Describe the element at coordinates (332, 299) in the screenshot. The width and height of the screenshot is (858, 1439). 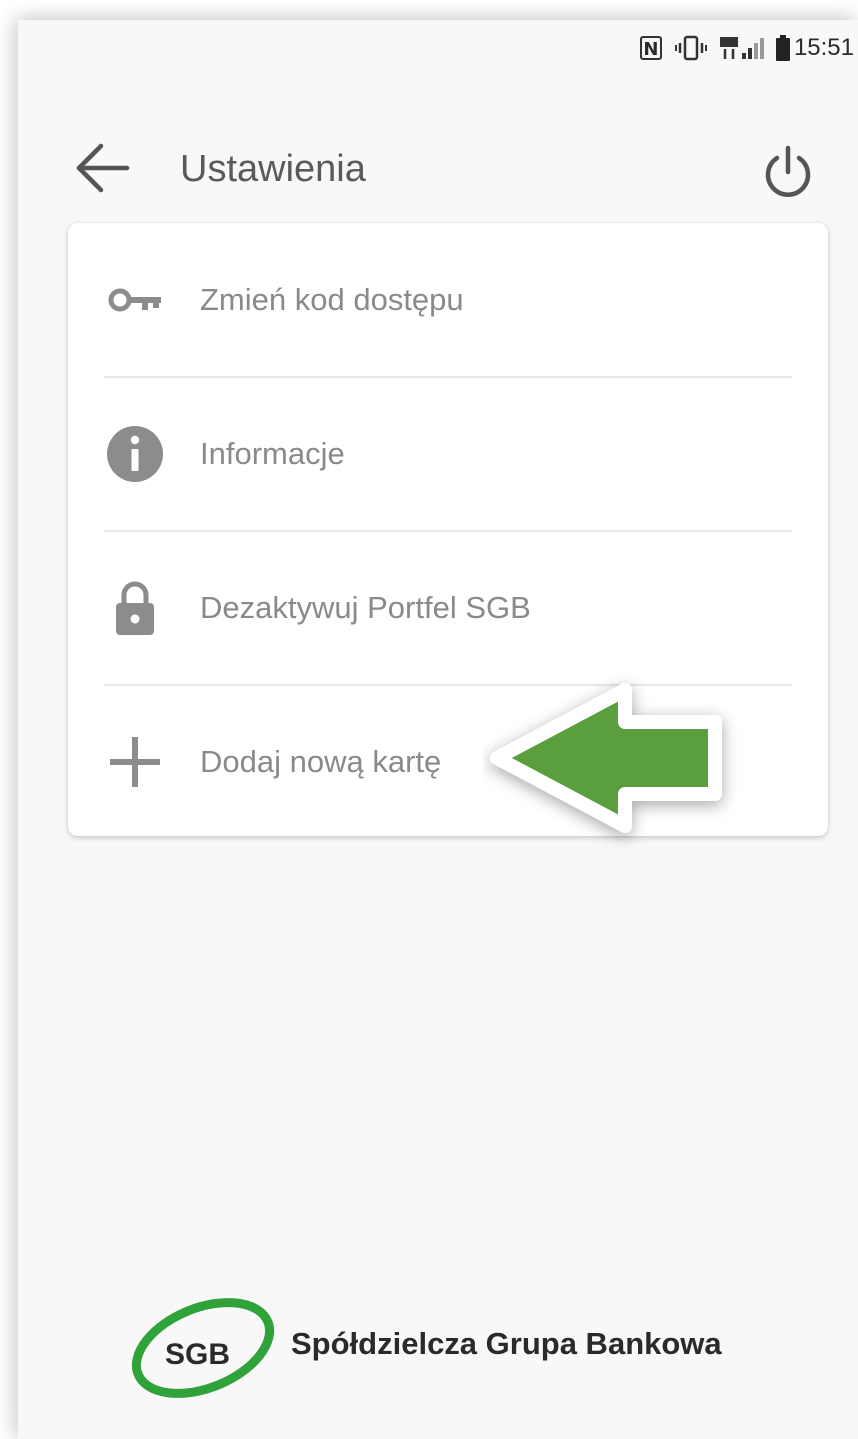
I see `menu-item-label: Zmień kod dostępu` at that location.